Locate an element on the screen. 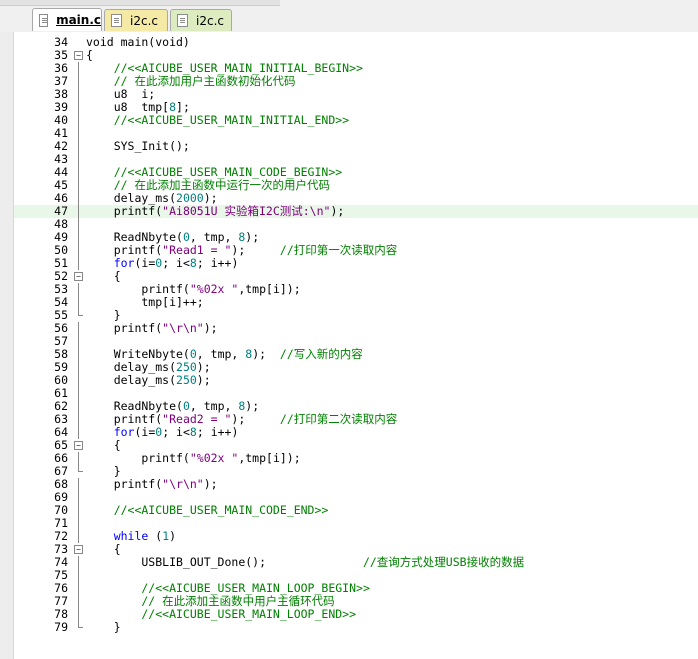 Image resolution: width=698 pixels, height=659 pixels. code-line: 70 //<<AICUBE_USER_MAIN_CODE_END>> is located at coordinates (349, 510).